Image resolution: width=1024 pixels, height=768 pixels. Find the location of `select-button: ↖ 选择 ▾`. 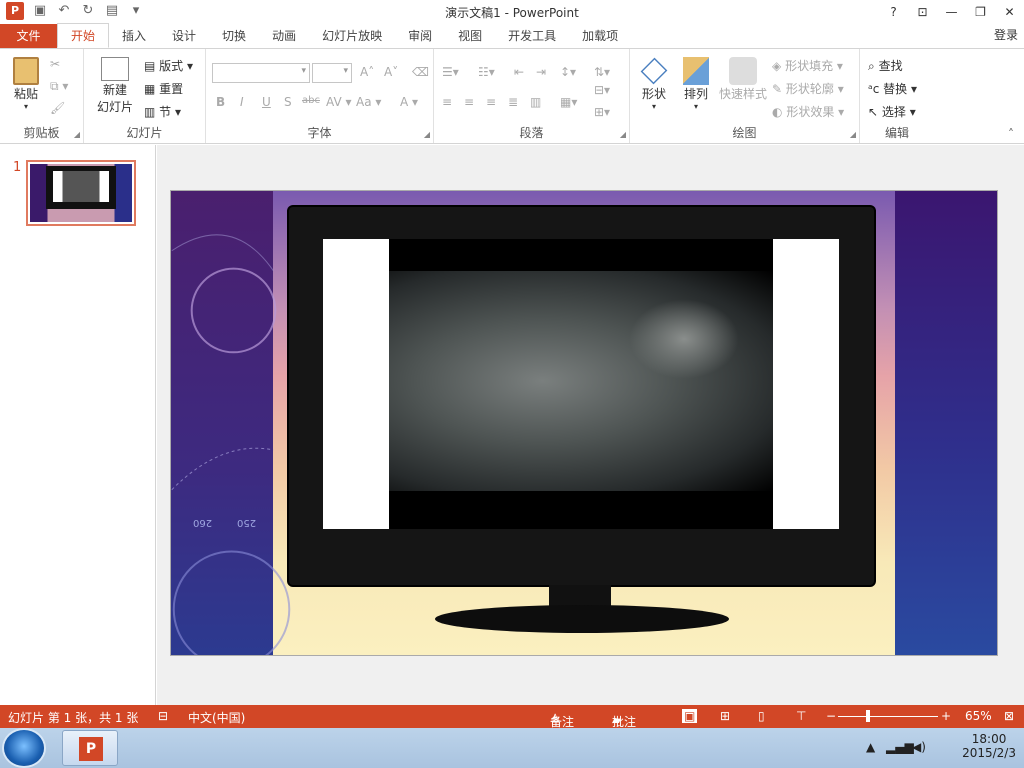

select-button: ↖ 选择 ▾ is located at coordinates (892, 111).